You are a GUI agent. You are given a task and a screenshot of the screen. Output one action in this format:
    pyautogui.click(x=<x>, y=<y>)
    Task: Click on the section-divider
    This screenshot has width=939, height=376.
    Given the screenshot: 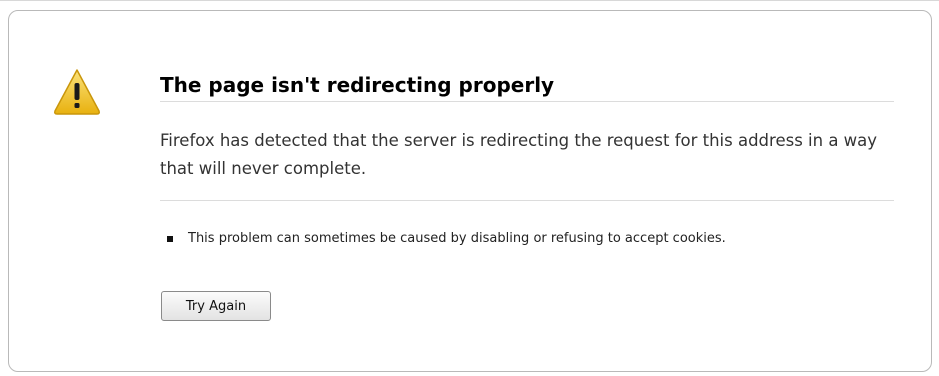 What is the action you would take?
    pyautogui.click(x=527, y=200)
    